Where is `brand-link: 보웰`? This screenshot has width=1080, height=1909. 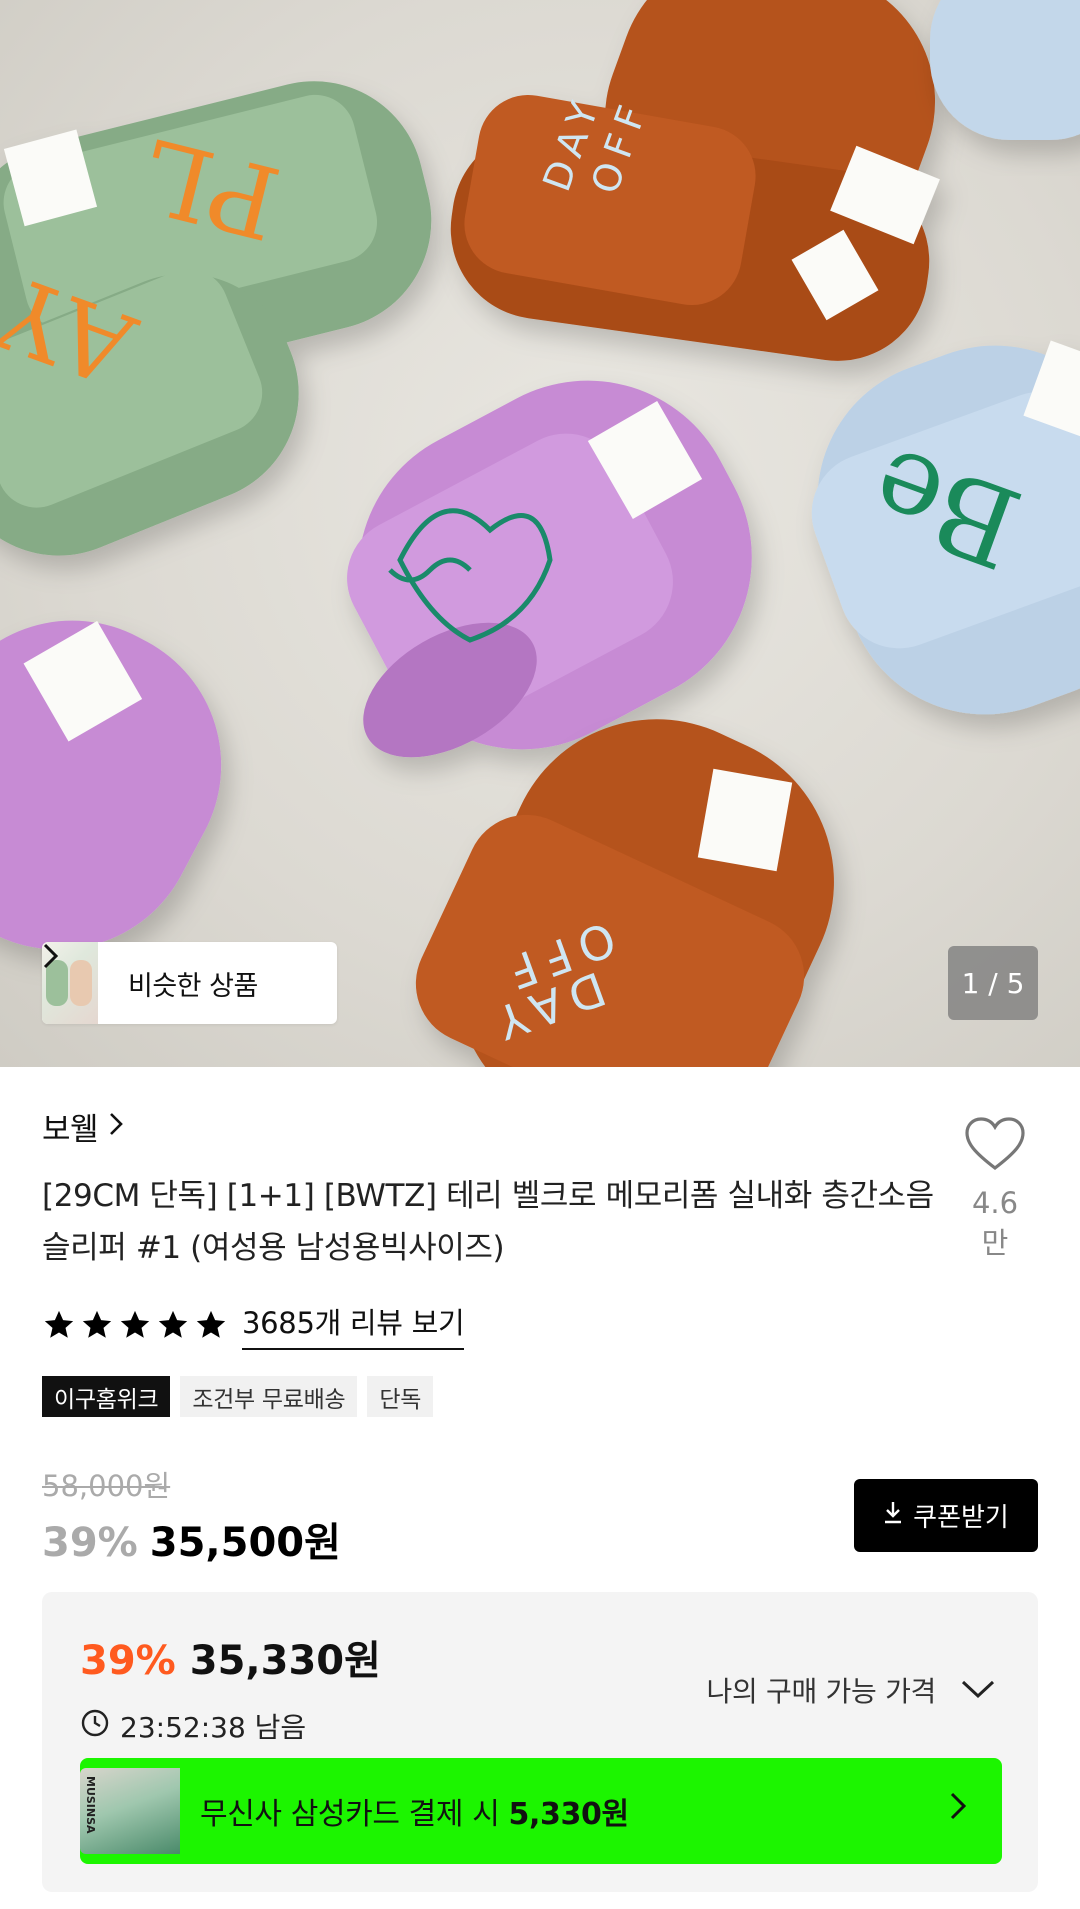 brand-link: 보웰 is located at coordinates (83, 1126).